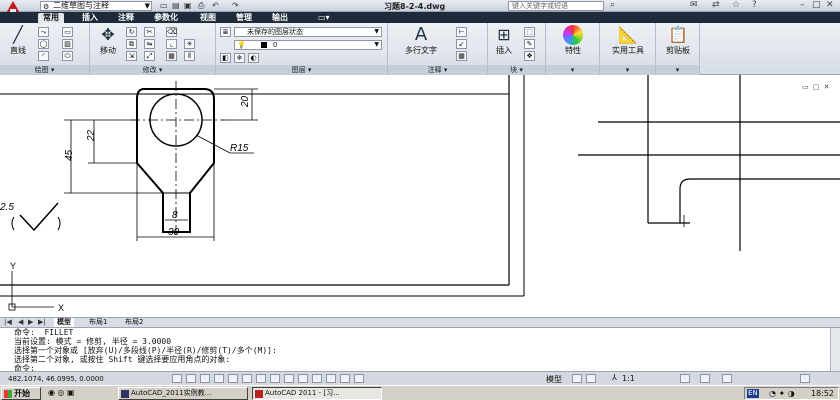  Describe the element at coordinates (303, 378) in the screenshot. I see `dyn-toggle` at that location.